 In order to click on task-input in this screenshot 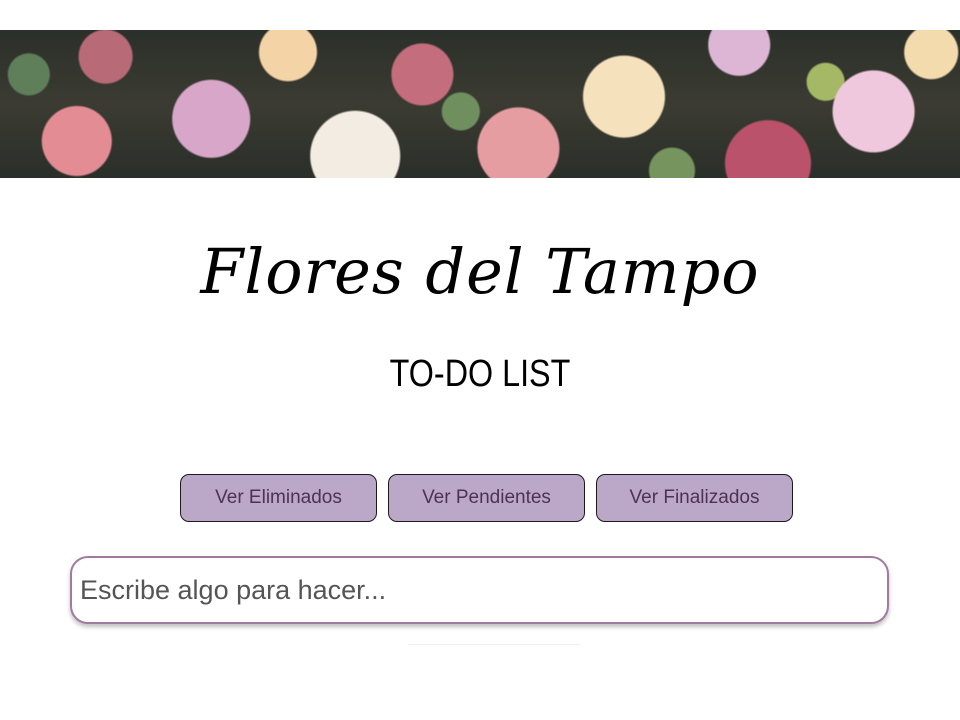, I will do `click(479, 590)`.